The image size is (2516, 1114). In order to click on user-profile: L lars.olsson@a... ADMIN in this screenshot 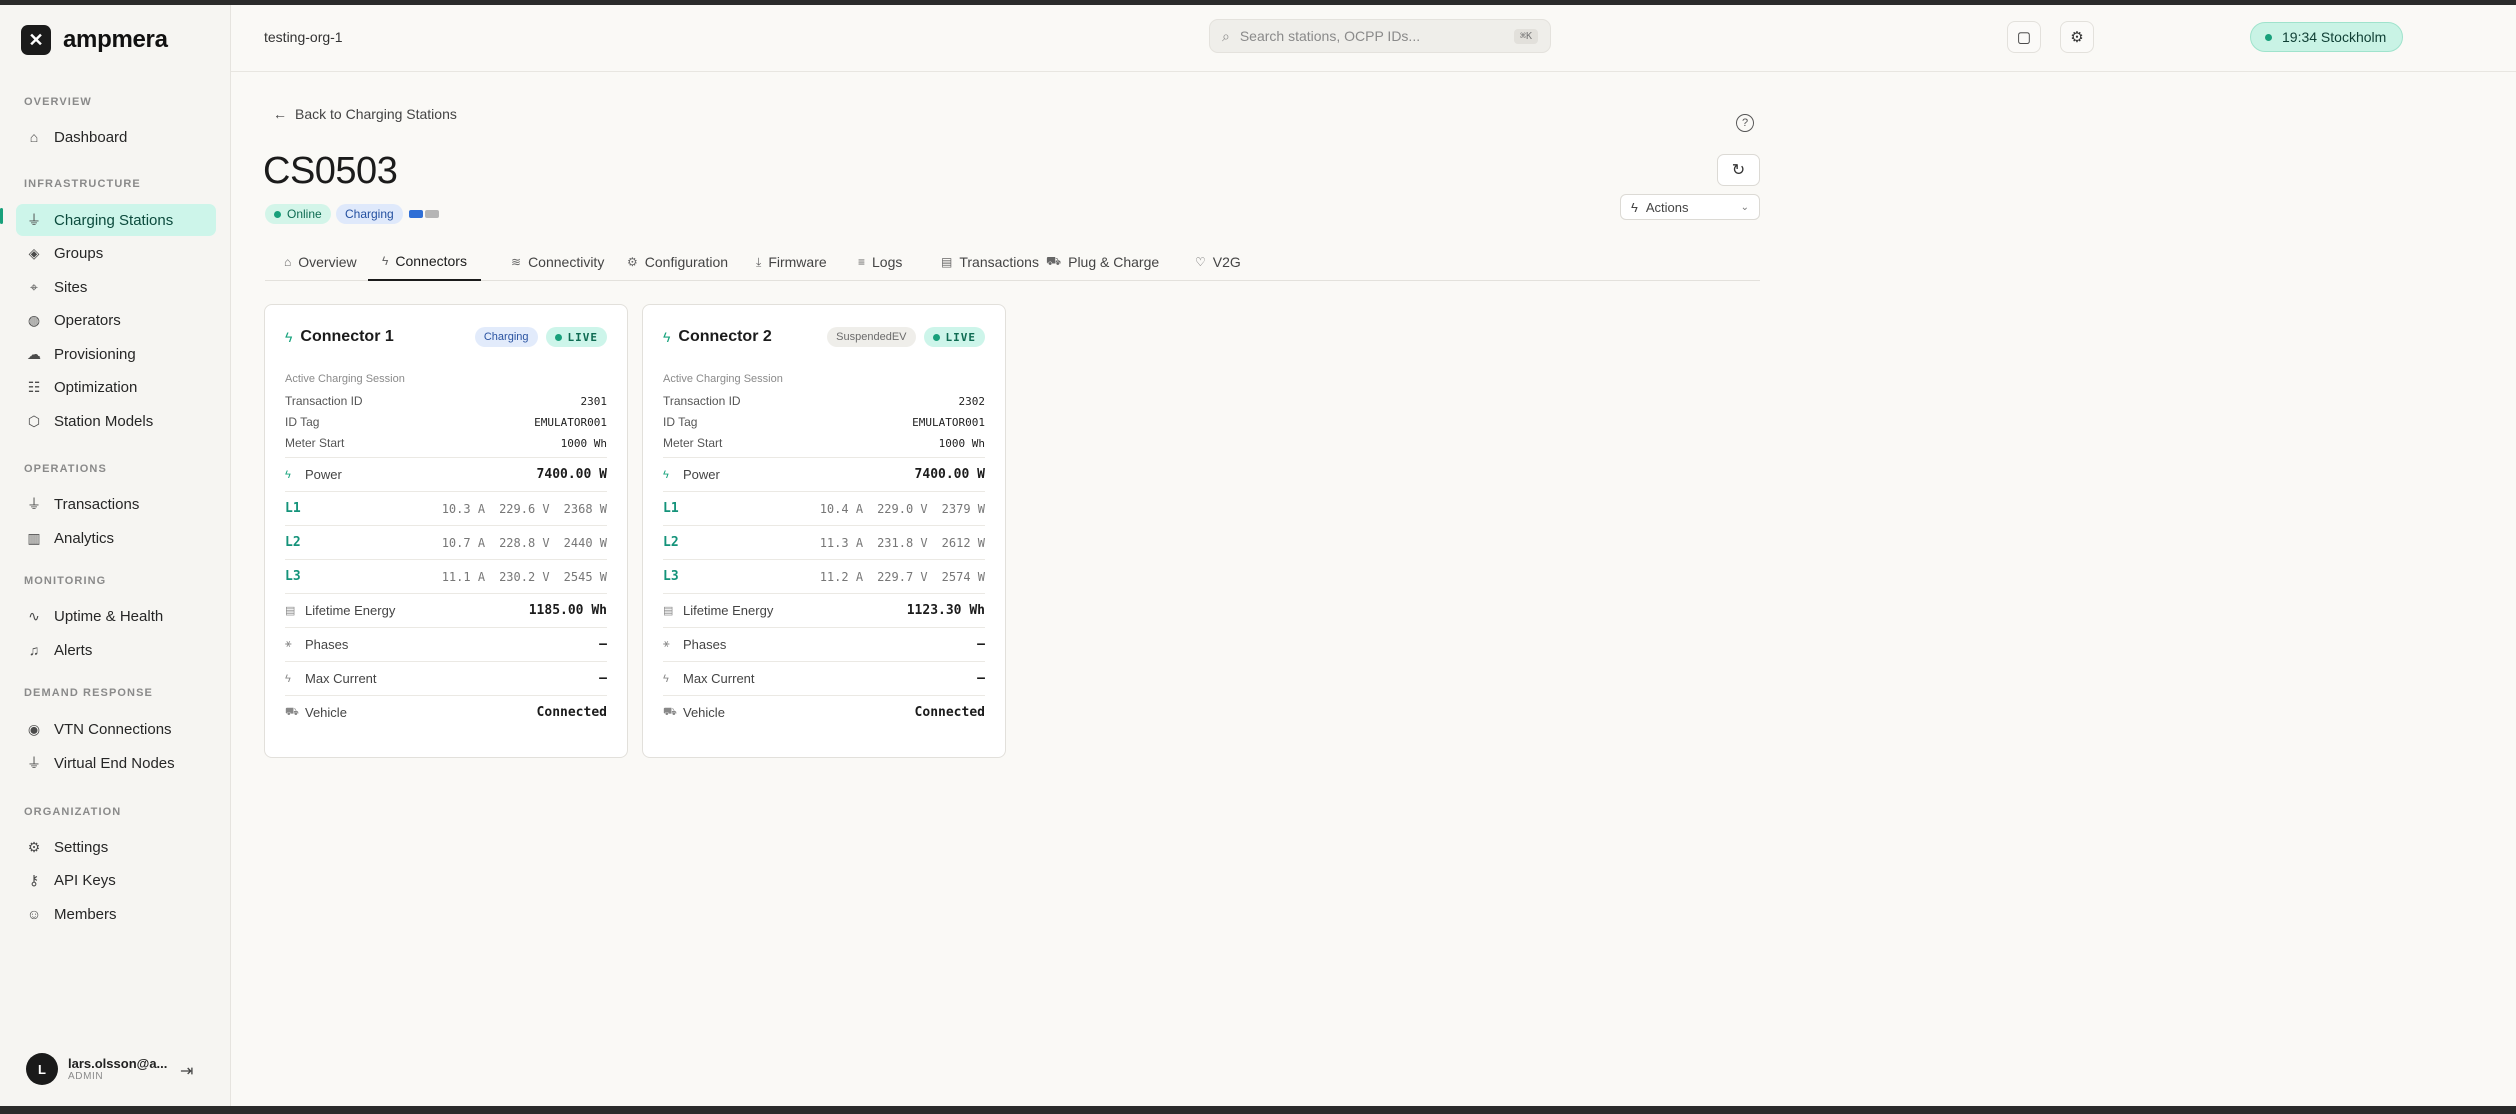, I will do `click(96, 1069)`.